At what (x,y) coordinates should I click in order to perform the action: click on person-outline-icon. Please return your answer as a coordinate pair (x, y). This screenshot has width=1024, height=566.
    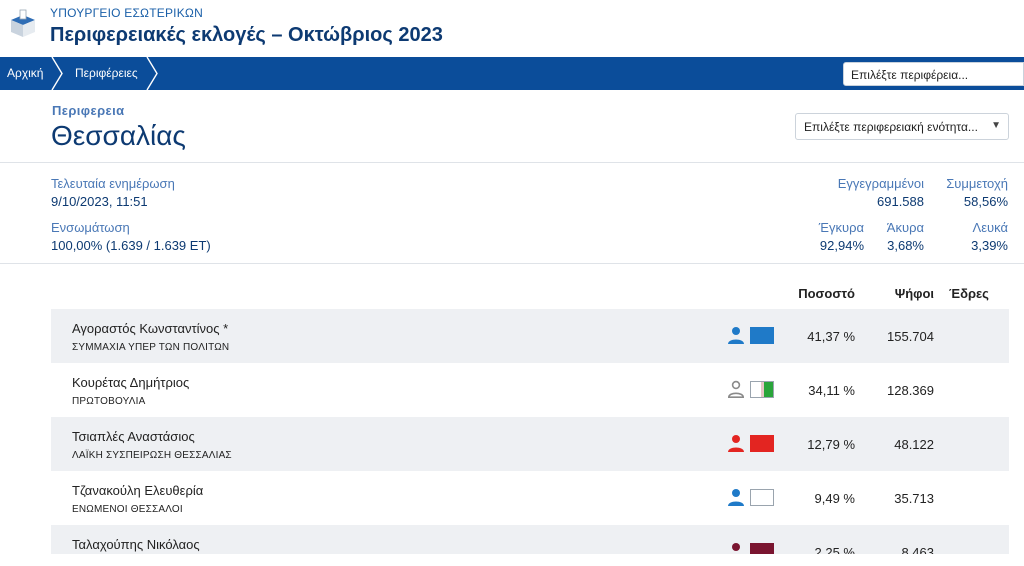
    Looking at the image, I should click on (736, 389).